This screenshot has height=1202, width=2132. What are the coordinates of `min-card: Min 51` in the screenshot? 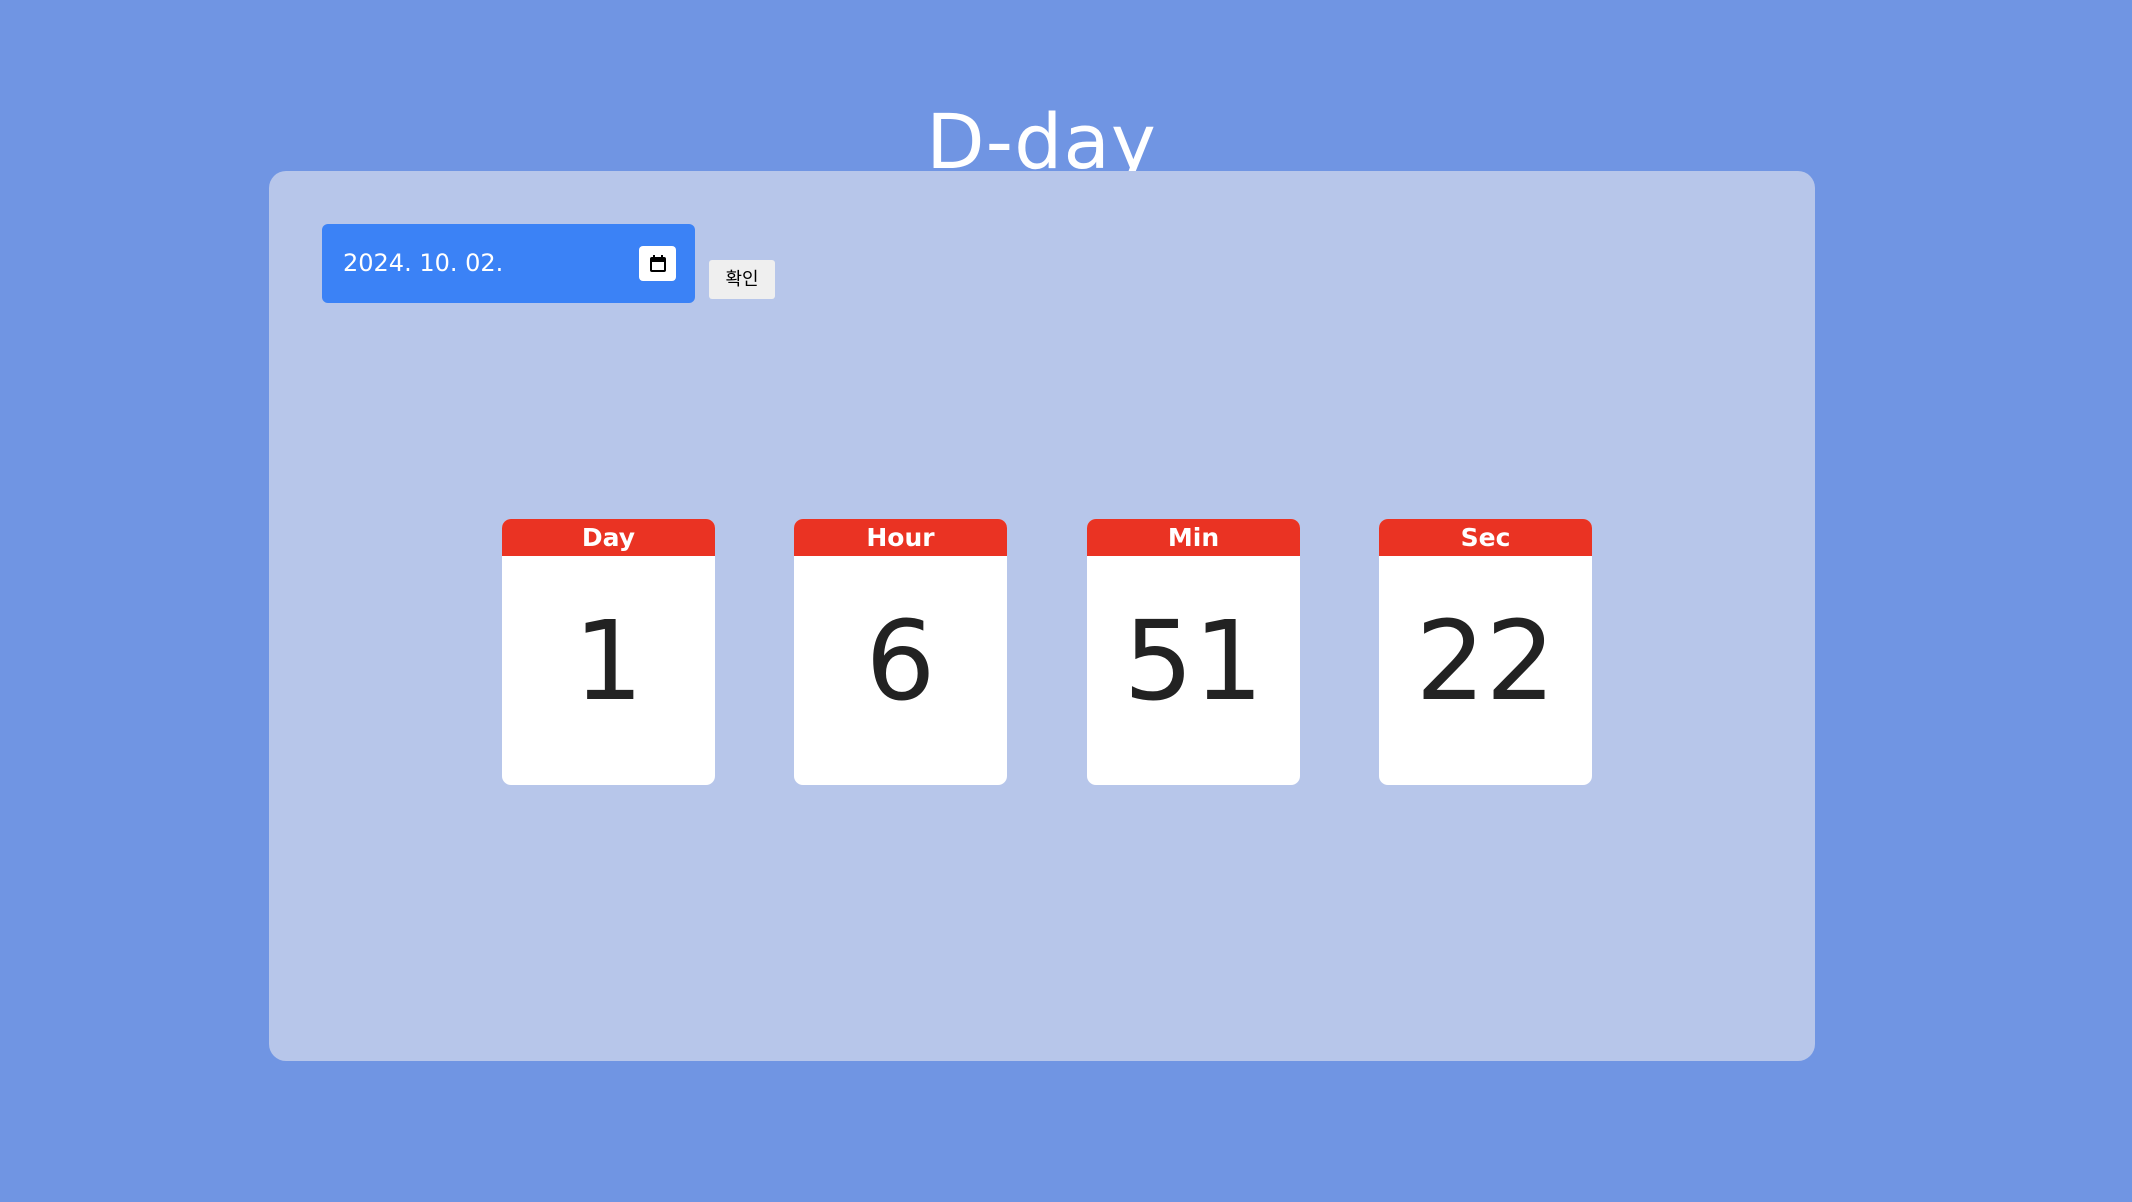 It's located at (1193, 652).